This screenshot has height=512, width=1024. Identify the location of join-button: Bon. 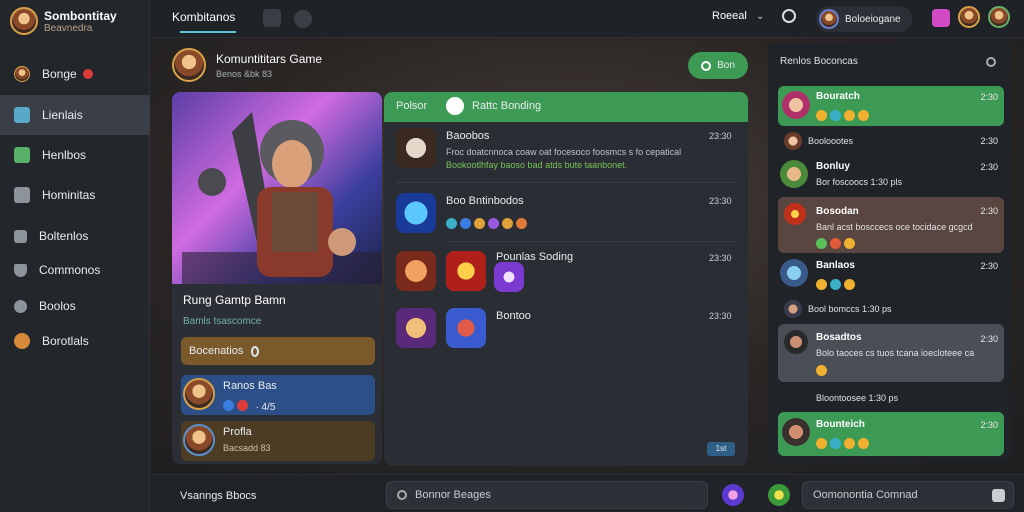
(718, 65).